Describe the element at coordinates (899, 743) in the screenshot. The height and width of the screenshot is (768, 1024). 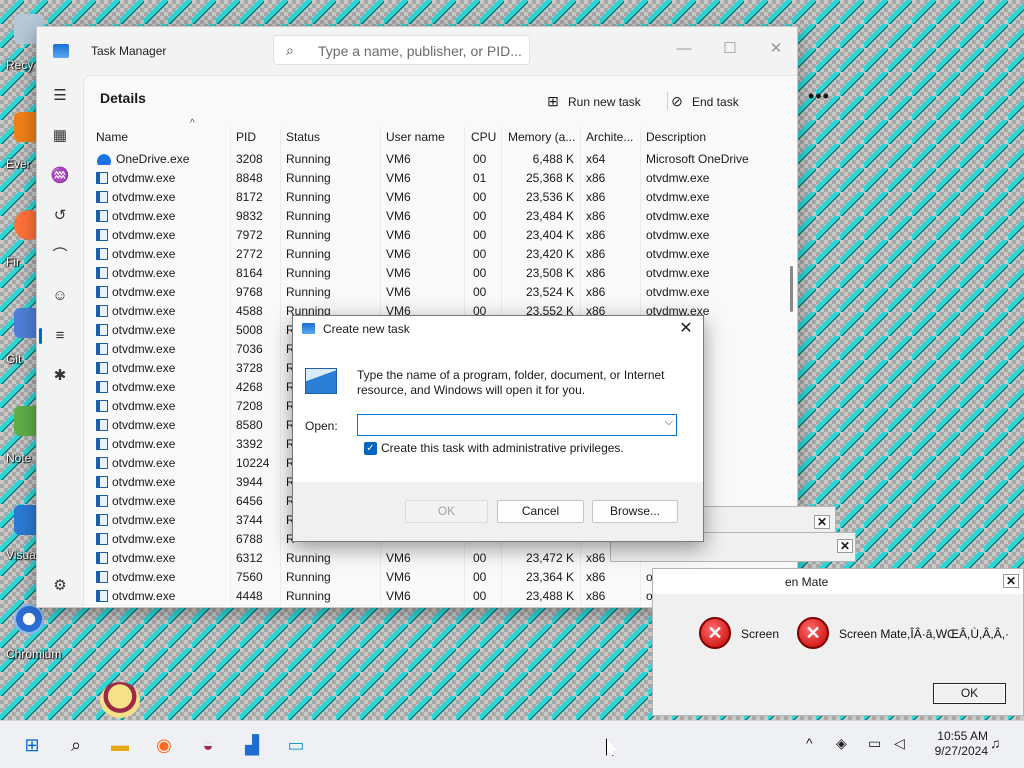
I see `volume-icon: ◁` at that location.